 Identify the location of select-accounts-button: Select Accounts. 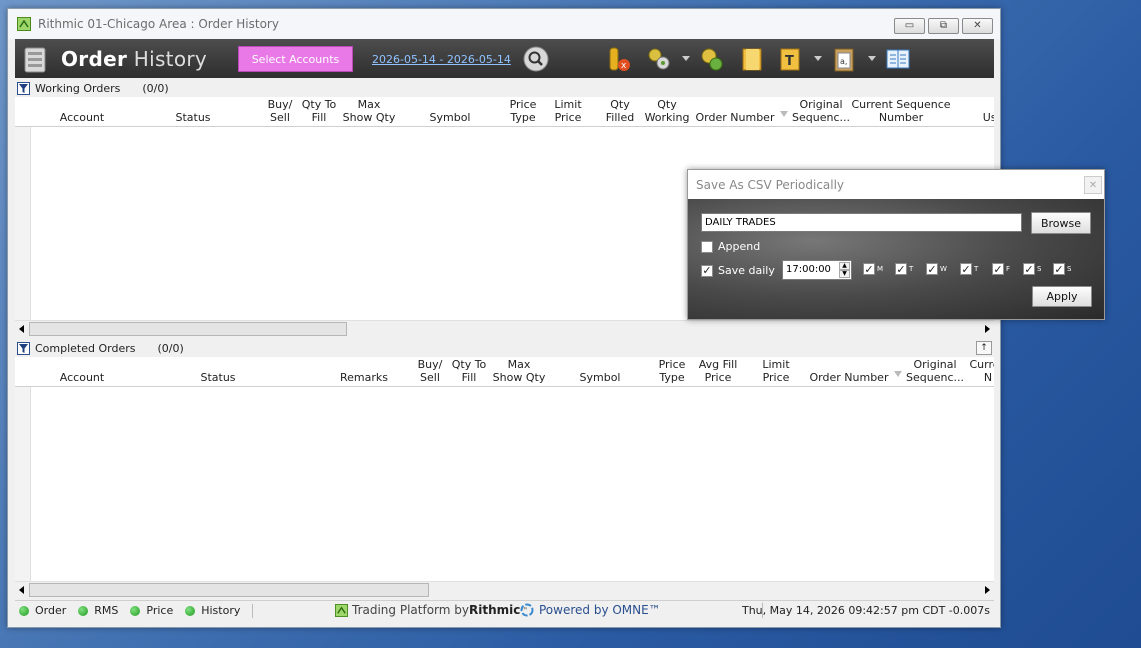
(295, 59).